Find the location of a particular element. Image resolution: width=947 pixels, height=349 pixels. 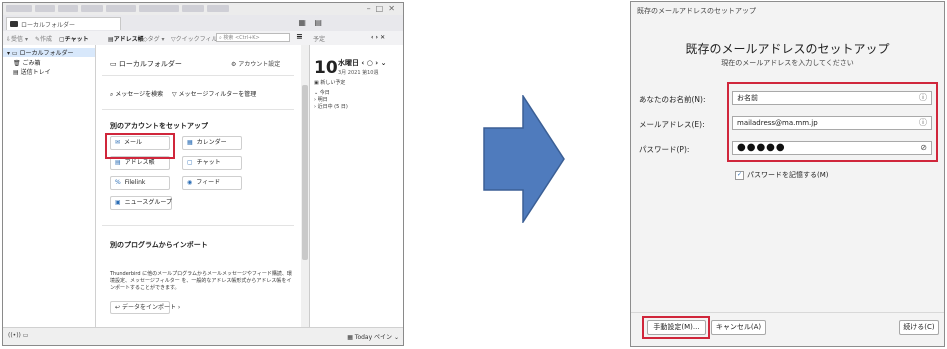

tag-label: タグ is located at coordinates (153, 39).